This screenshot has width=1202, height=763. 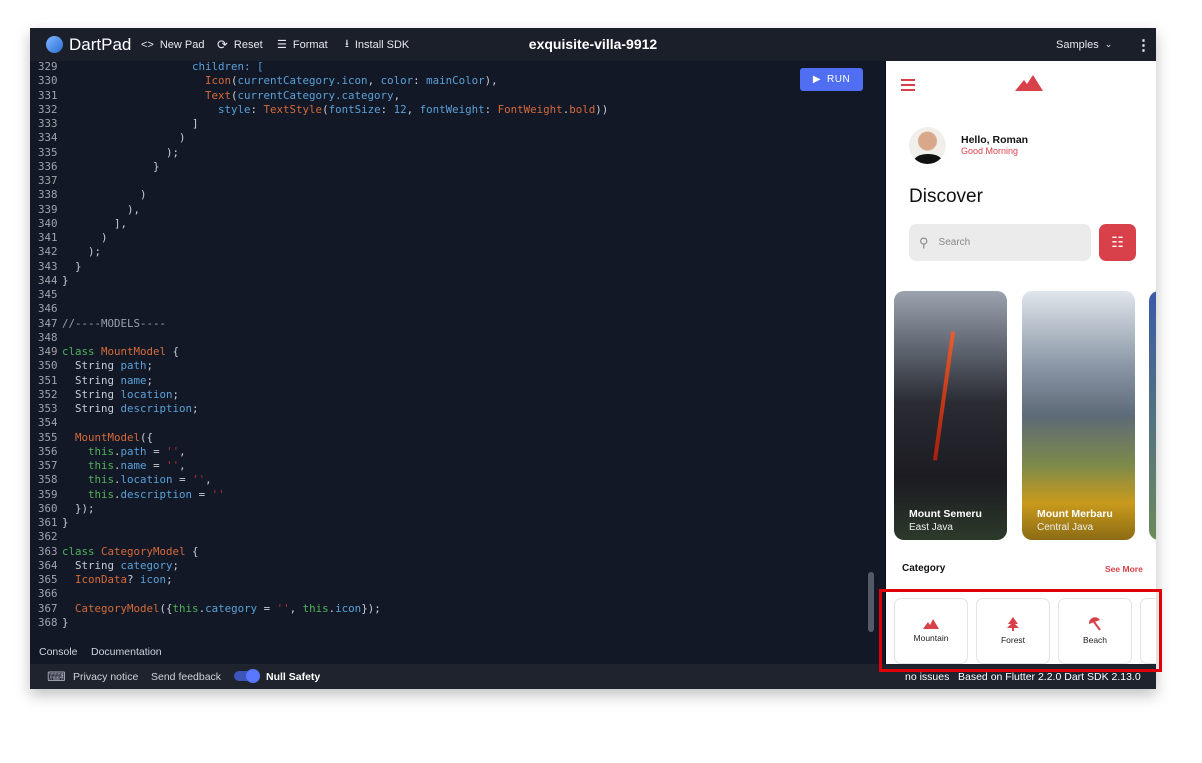 What do you see at coordinates (1152, 415) in the screenshot?
I see `mount-card` at bounding box center [1152, 415].